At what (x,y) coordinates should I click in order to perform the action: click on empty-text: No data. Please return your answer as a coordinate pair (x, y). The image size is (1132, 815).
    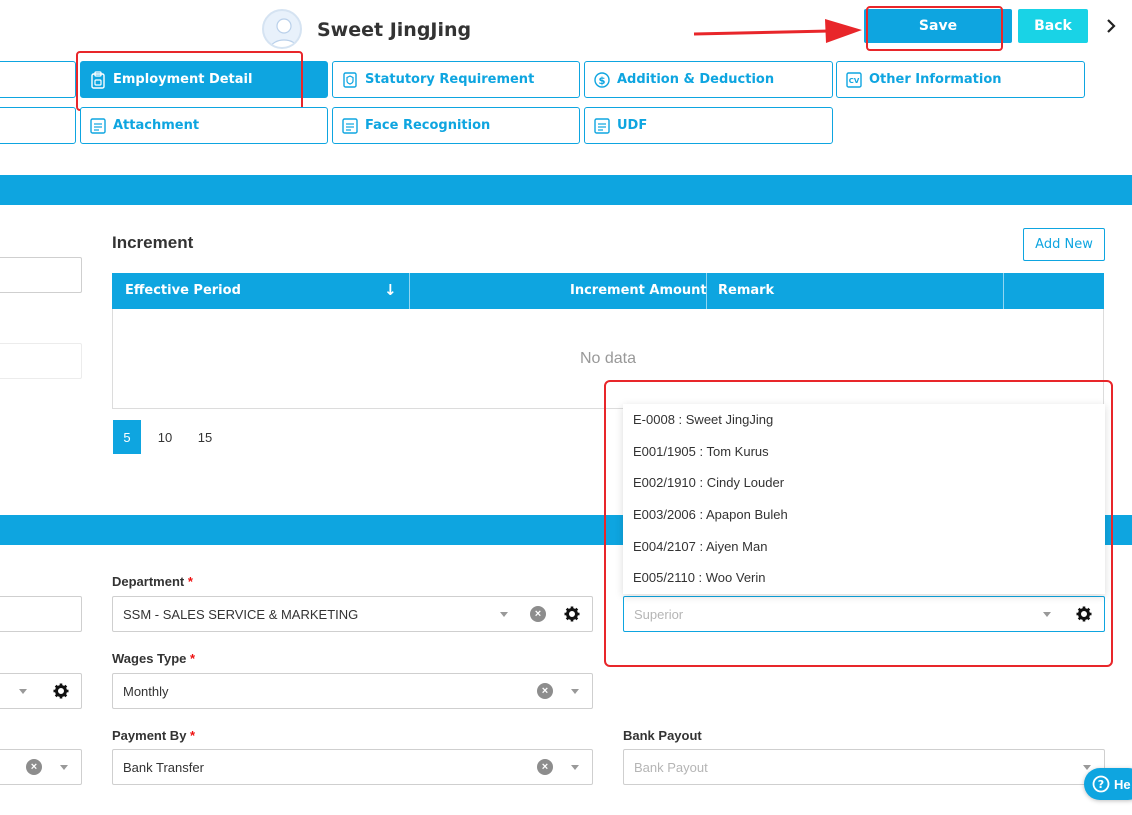
    Looking at the image, I should click on (608, 358).